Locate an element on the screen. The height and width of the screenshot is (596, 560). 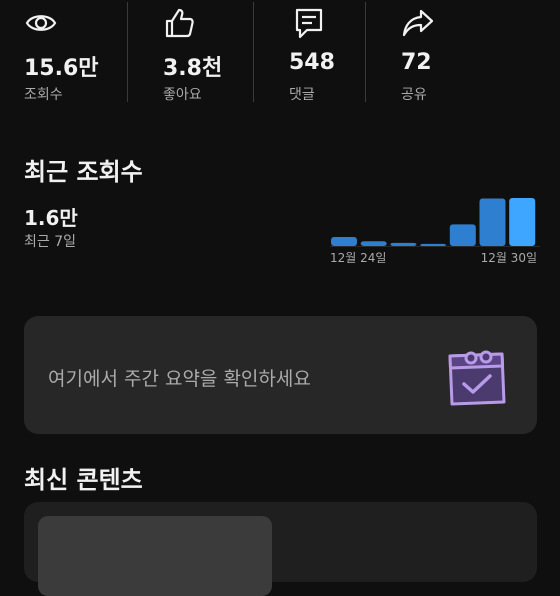
stat-comments: 548 댓글 is located at coordinates (324, 52).